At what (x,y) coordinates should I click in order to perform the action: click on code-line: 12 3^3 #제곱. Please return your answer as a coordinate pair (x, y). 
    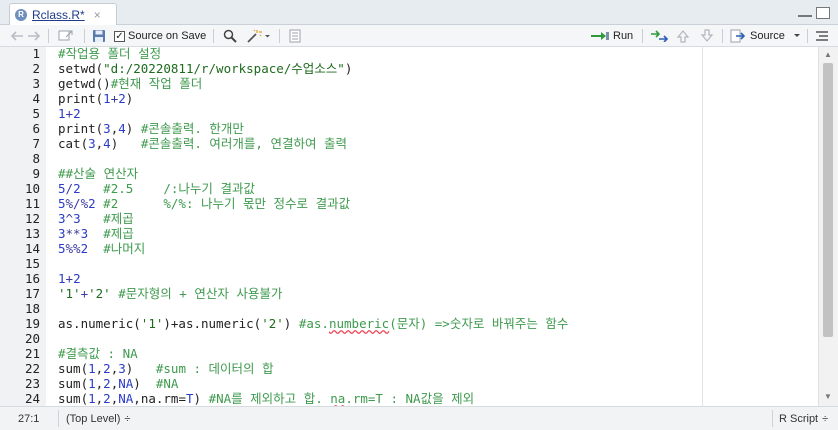
    Looking at the image, I should click on (410, 218).